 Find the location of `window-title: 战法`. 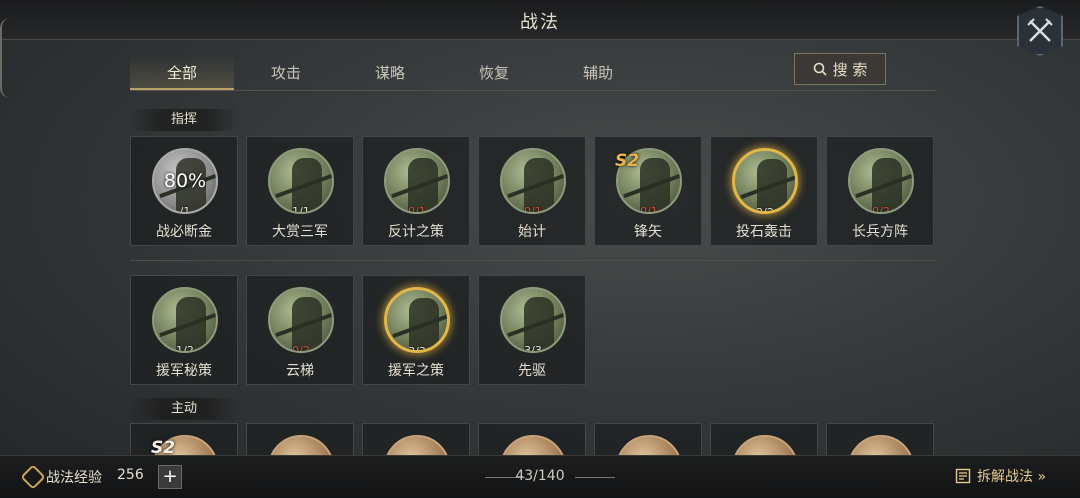

window-title: 战法 is located at coordinates (540, 22).